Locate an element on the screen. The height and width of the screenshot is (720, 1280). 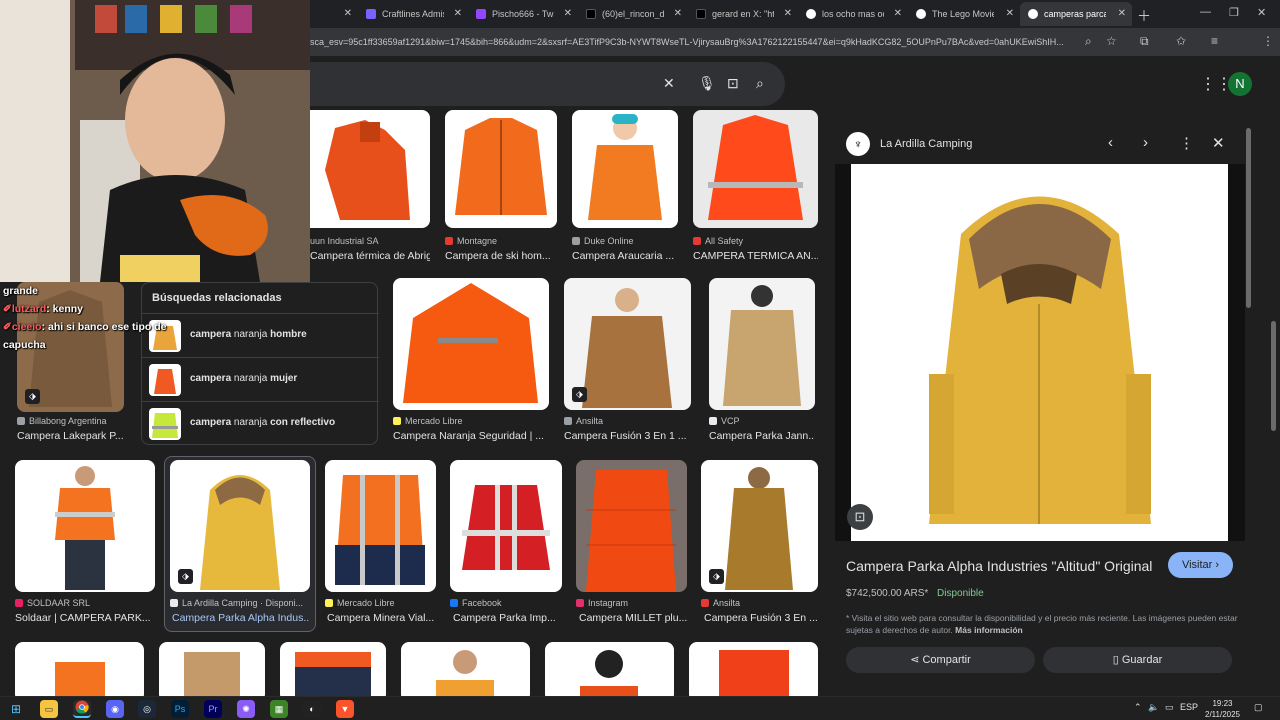
file-explorer-icon: ▭ is located at coordinates (49, 709).